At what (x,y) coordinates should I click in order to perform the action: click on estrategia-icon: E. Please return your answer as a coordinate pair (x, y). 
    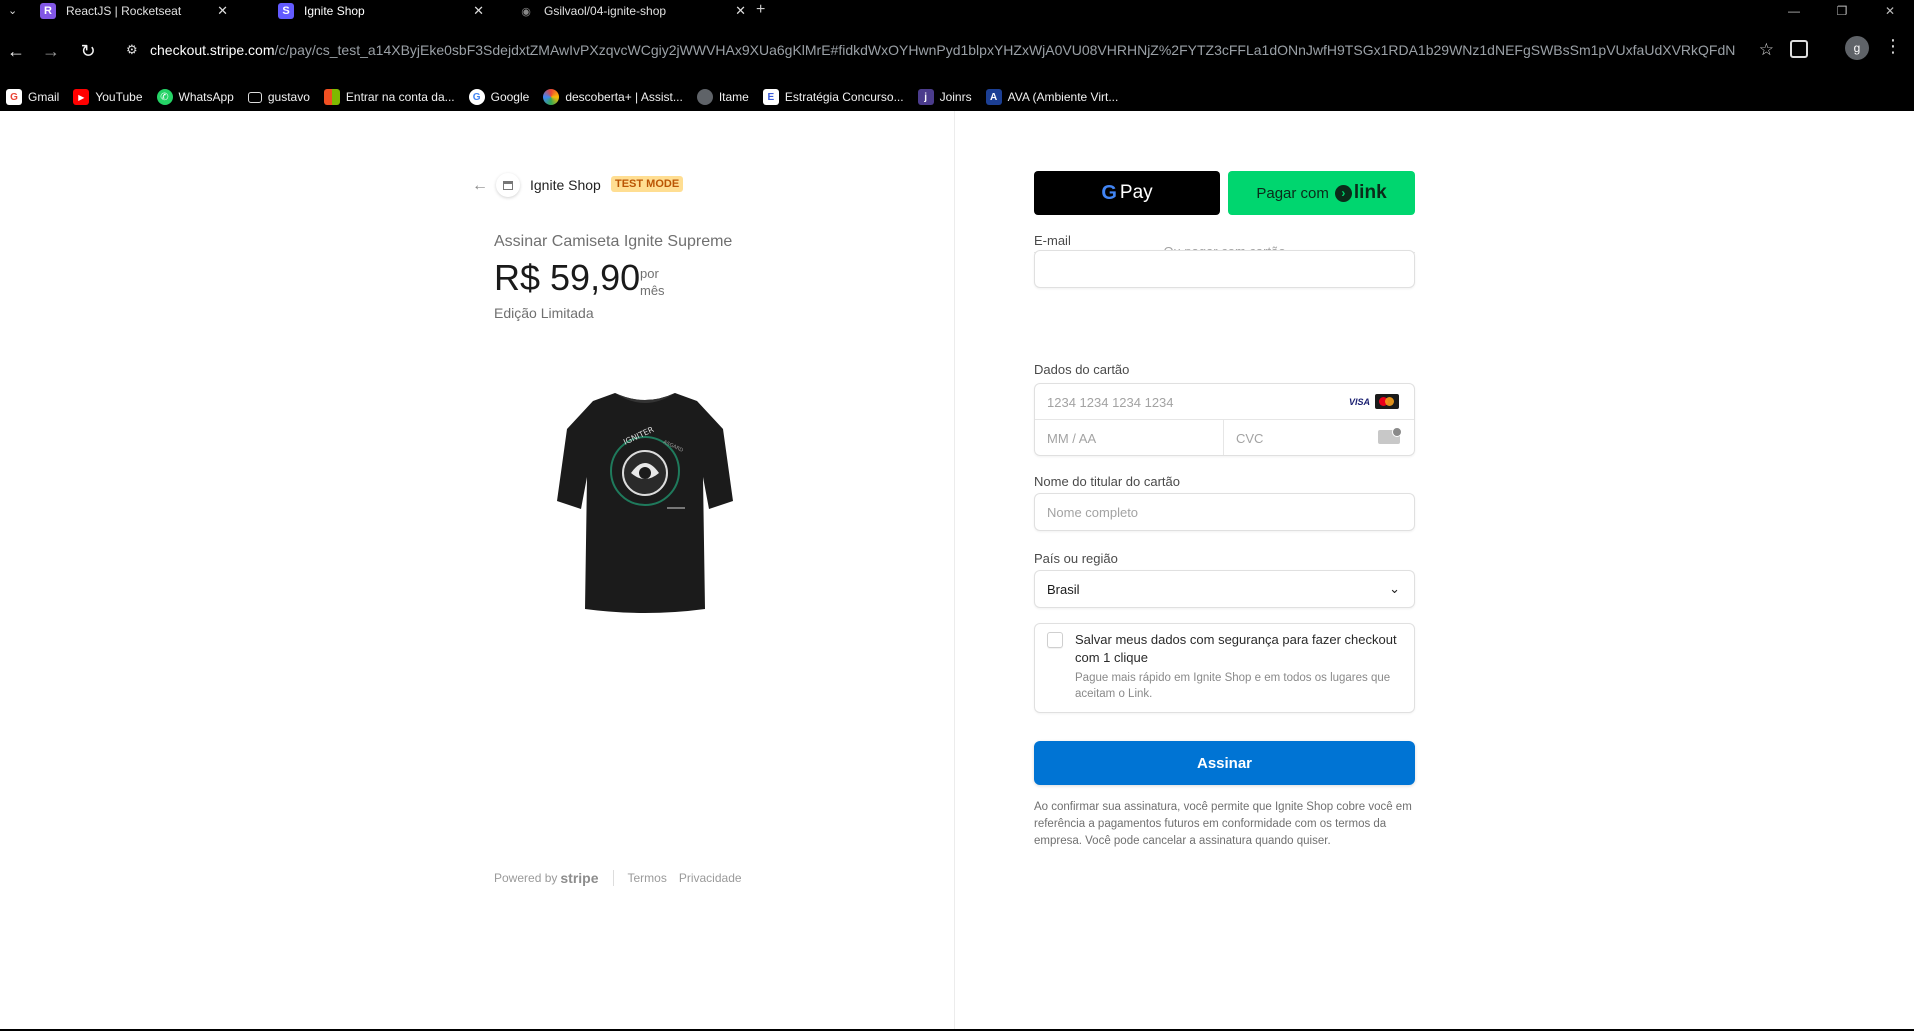
    Looking at the image, I should click on (770, 97).